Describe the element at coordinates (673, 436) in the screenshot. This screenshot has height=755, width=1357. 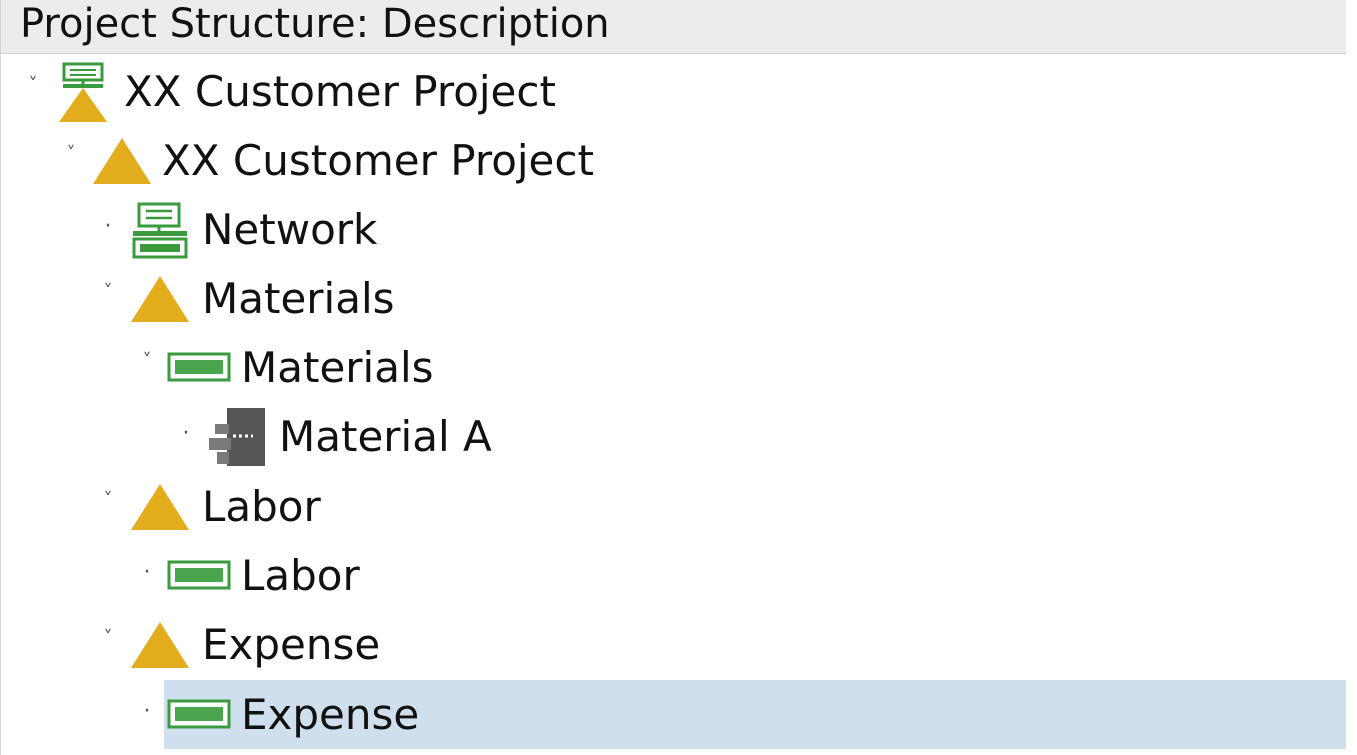
I see `tree-row-material-a: · Material A` at that location.